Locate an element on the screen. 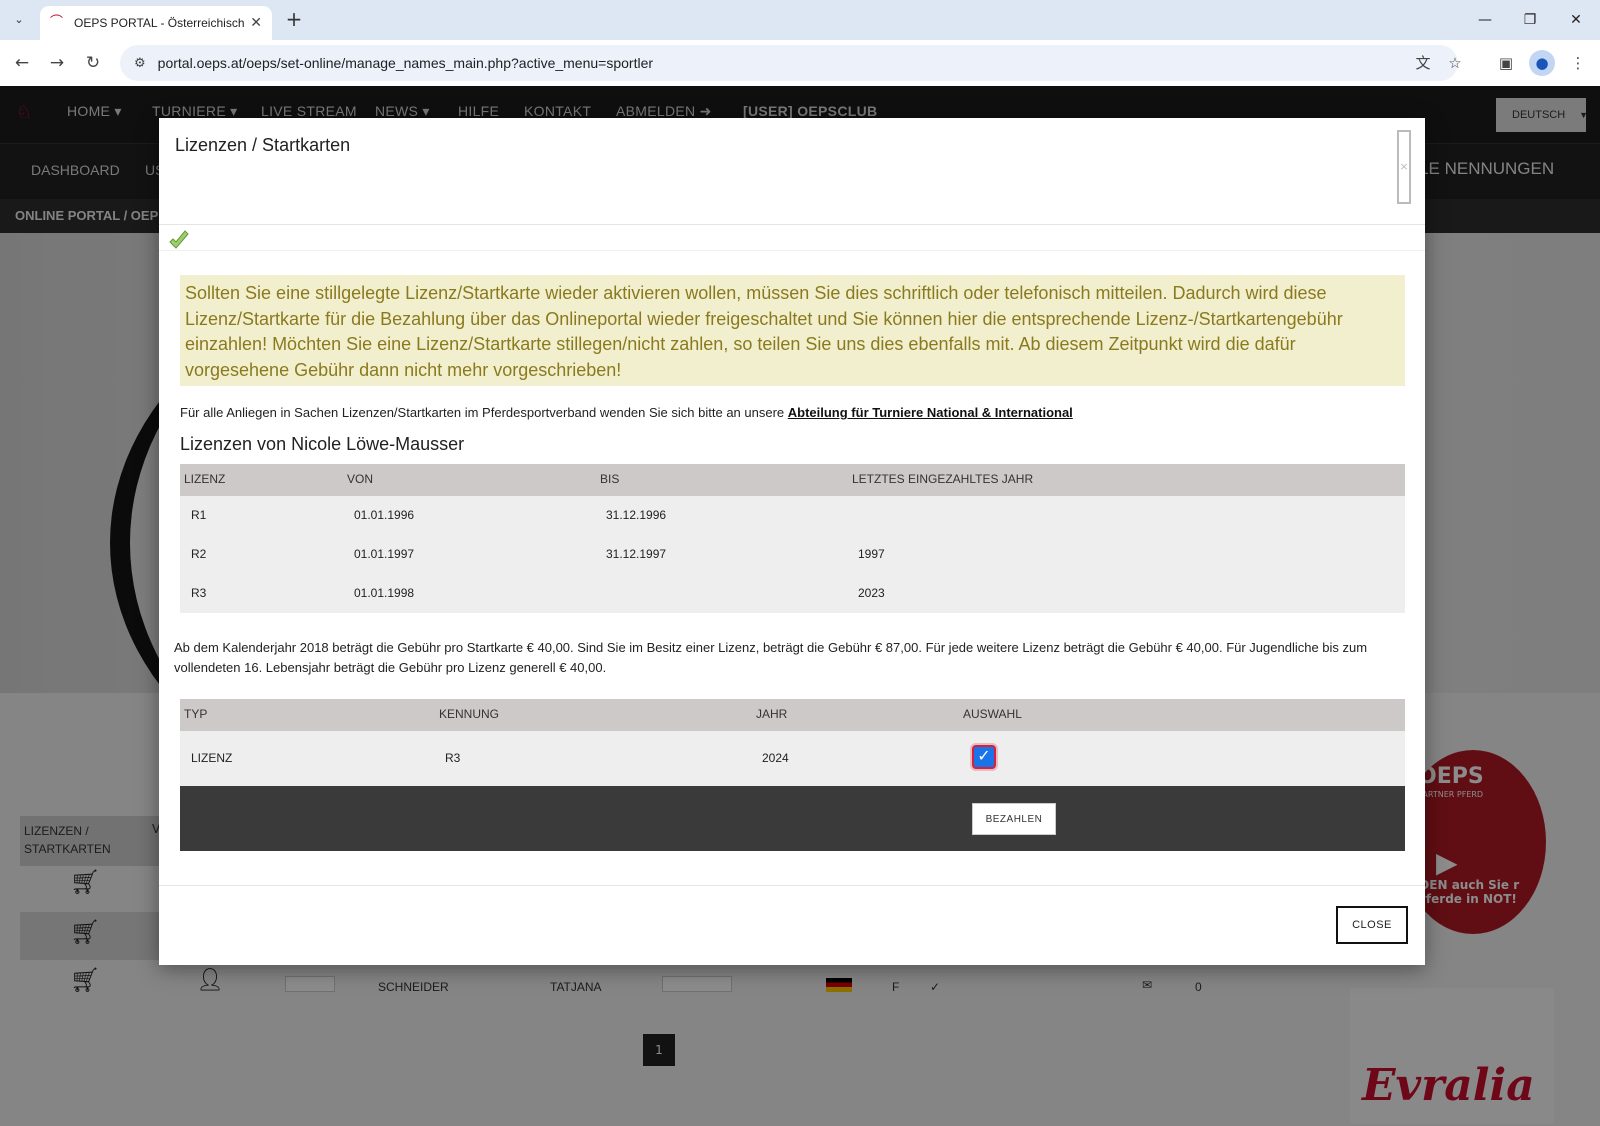  licenses-heading: Lizenzen von Nicole Löwe-Mausser is located at coordinates (322, 444).